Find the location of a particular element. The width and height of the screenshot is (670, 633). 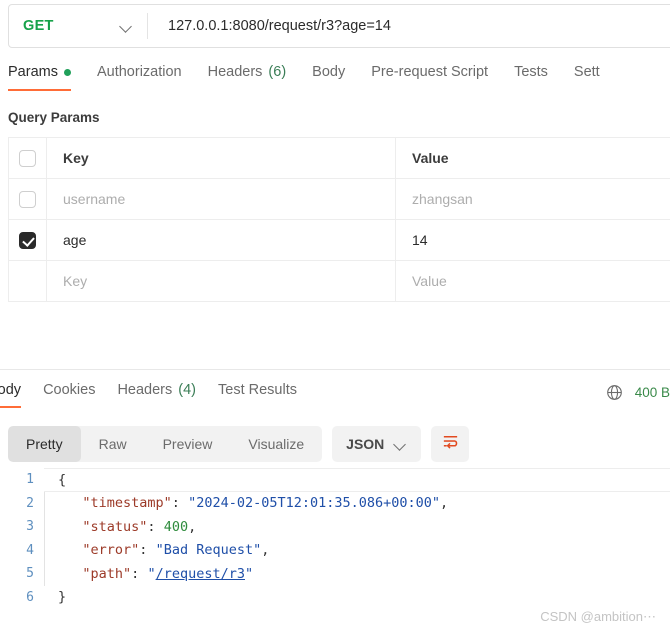

tab-label: Sett is located at coordinates (586, 72).